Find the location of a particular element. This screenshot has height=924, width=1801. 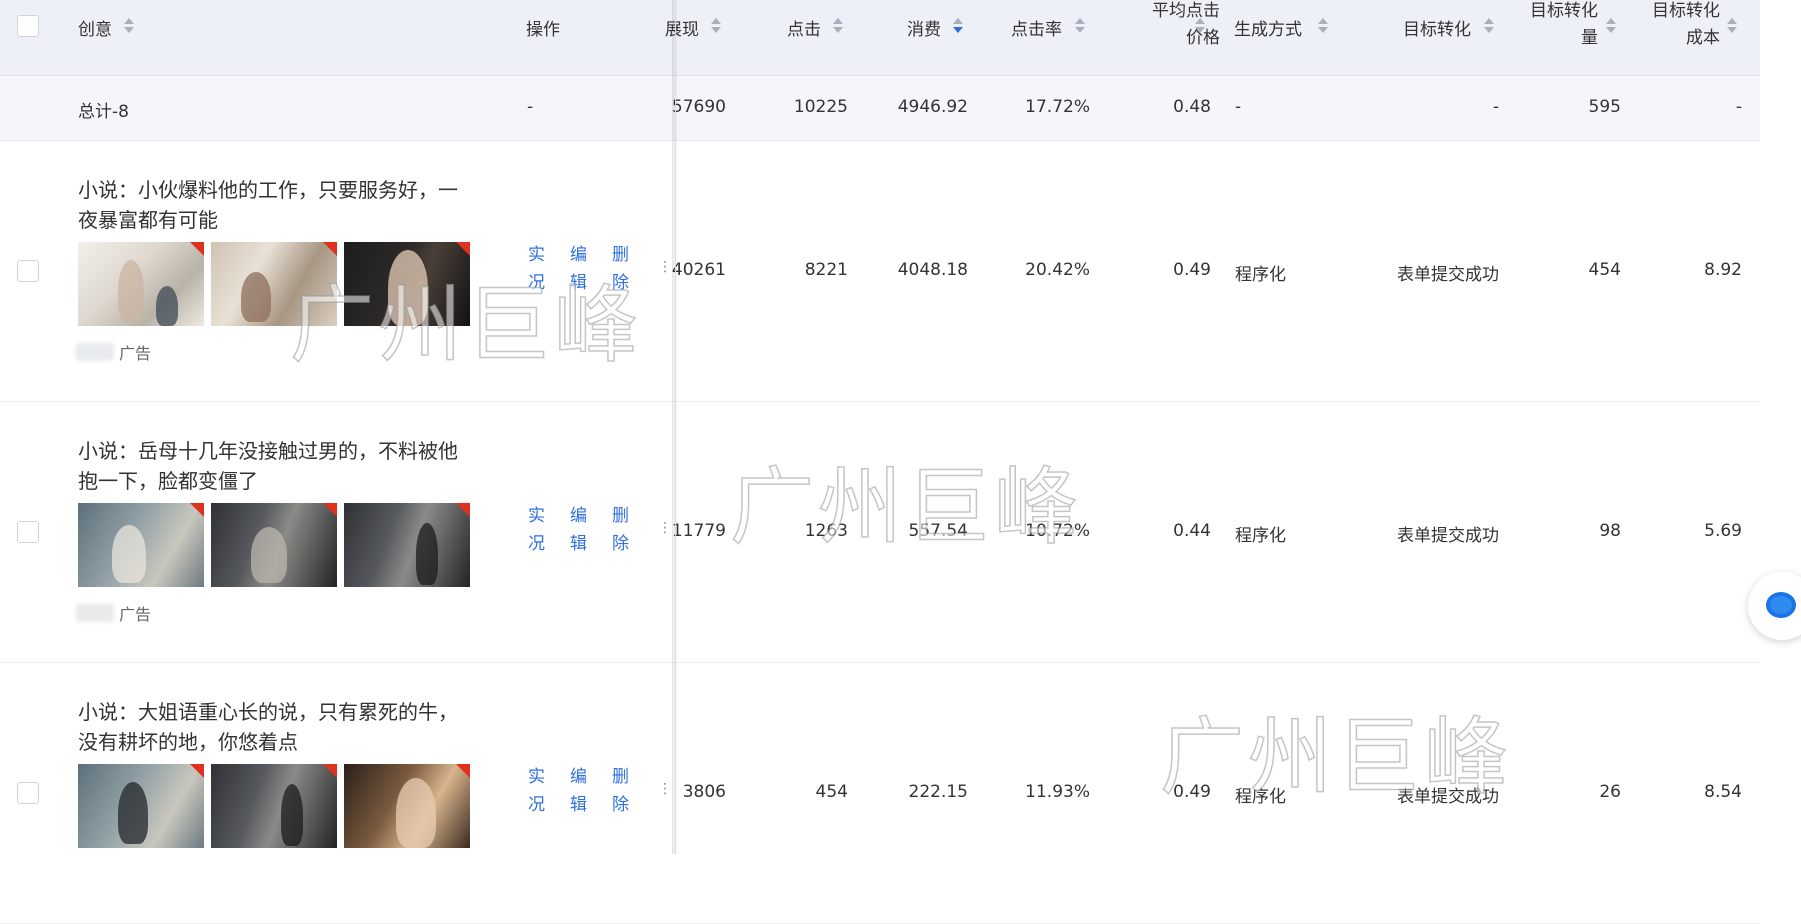

select-all-checkbox is located at coordinates (28, 26).